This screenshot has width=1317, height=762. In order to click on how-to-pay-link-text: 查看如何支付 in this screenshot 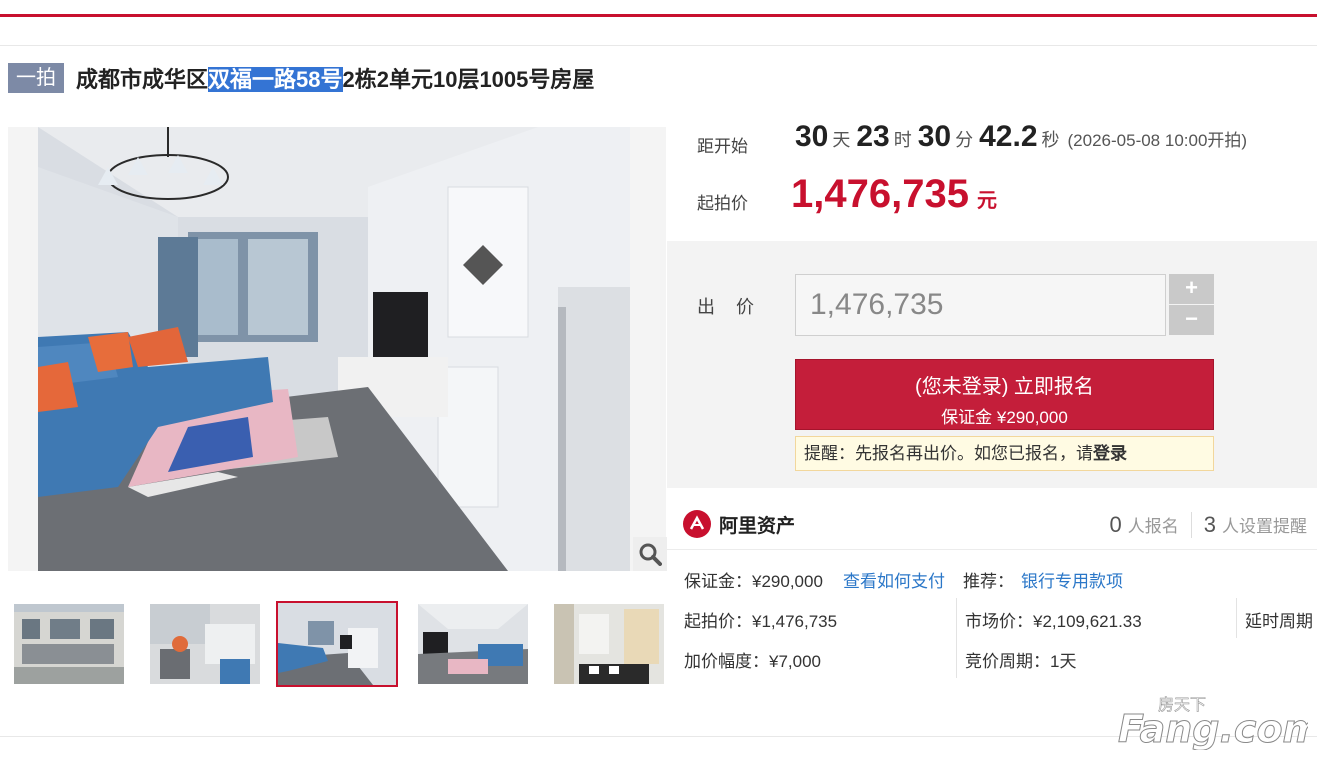, I will do `click(894, 581)`.